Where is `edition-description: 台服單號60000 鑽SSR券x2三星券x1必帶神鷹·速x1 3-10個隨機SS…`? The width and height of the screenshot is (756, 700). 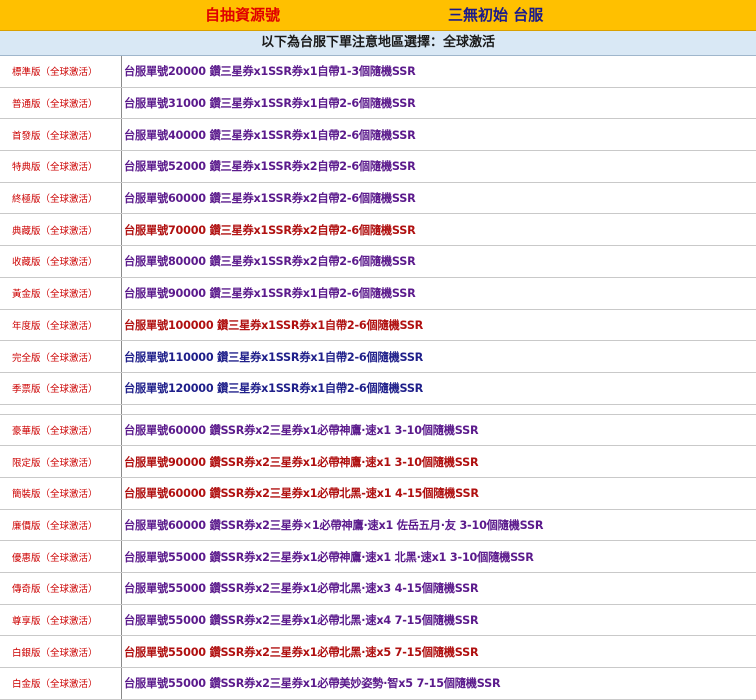
edition-description: 台服單號60000 鑽SSR券x2三星券x1必帶神鷹·速x1 3-10個隨機SS… is located at coordinates (301, 430).